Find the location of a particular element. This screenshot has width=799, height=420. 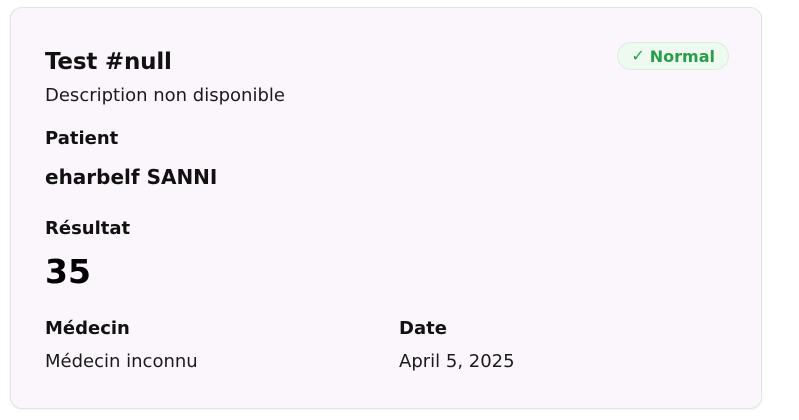

date-label: Date is located at coordinates (423, 328).